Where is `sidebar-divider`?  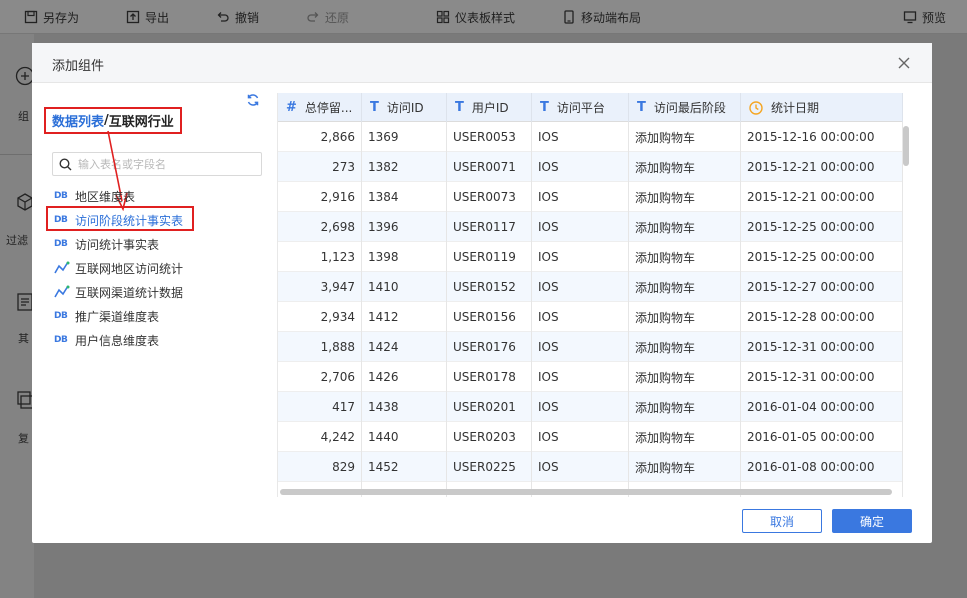 sidebar-divider is located at coordinates (17, 154).